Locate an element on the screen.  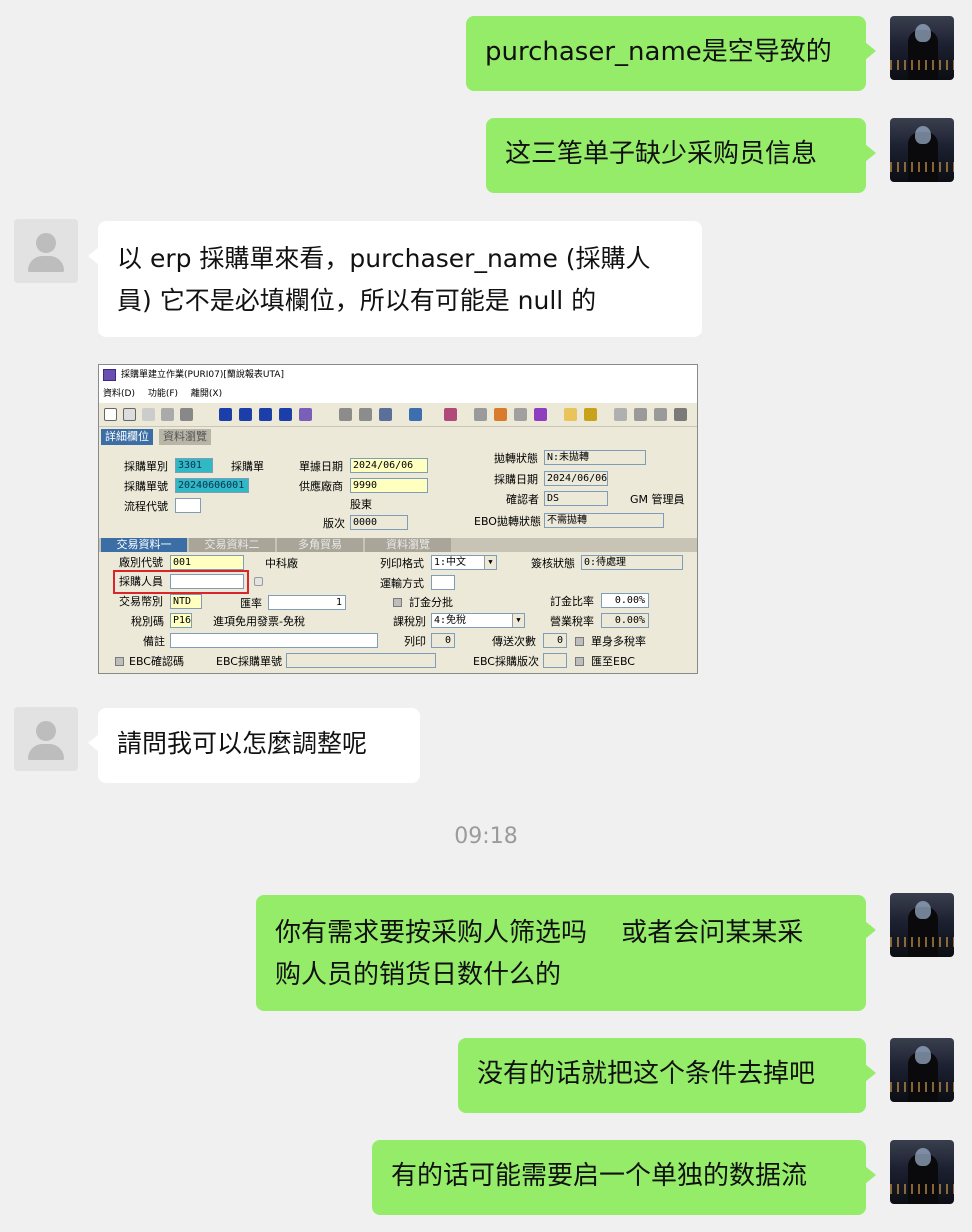
message-text: 这三笔单子缺少采购员信息 is located at coordinates (661, 154).